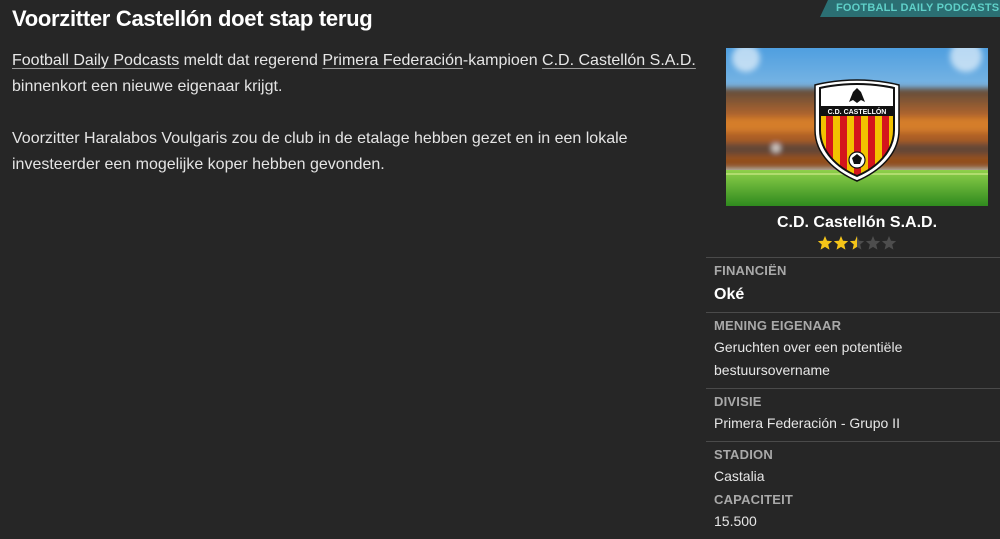 The width and height of the screenshot is (1000, 539). I want to click on finances-label: FINANCIËN, so click(750, 270).